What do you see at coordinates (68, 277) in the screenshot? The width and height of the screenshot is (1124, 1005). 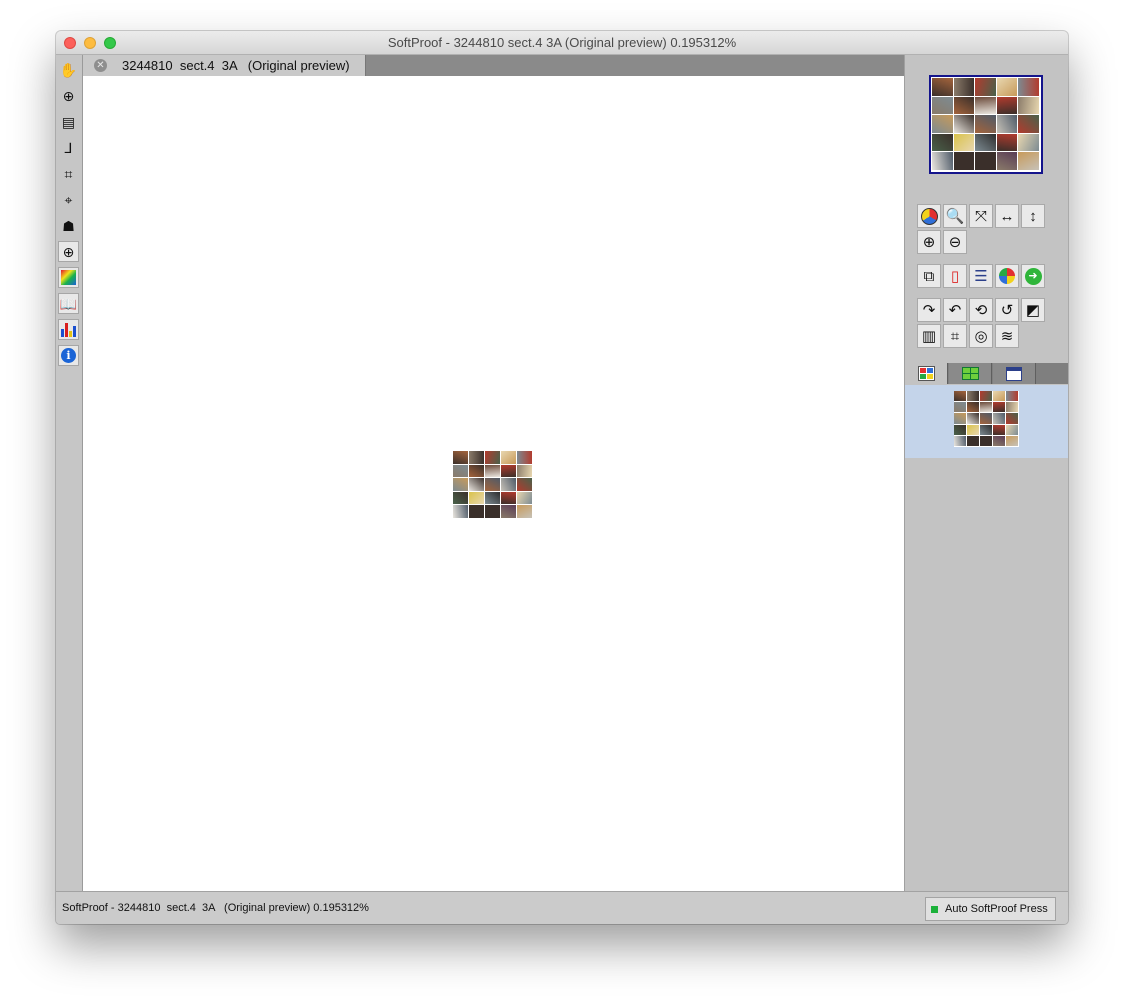 I see `color-separation-tool` at bounding box center [68, 277].